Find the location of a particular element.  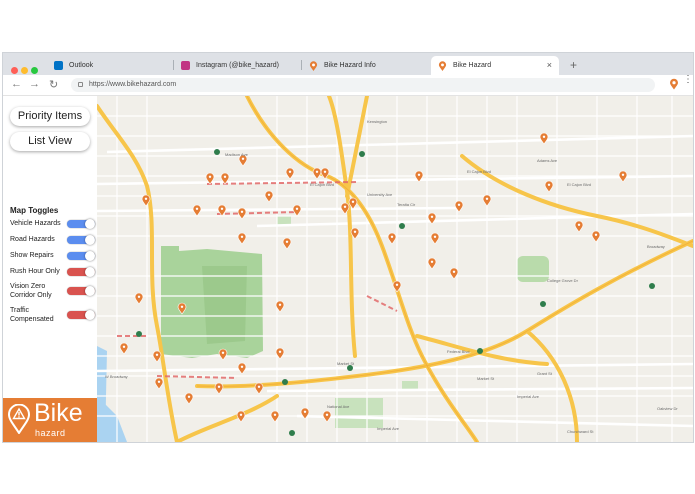

tab-instagram: Instagram (@bike_hazard) is located at coordinates (237, 65).